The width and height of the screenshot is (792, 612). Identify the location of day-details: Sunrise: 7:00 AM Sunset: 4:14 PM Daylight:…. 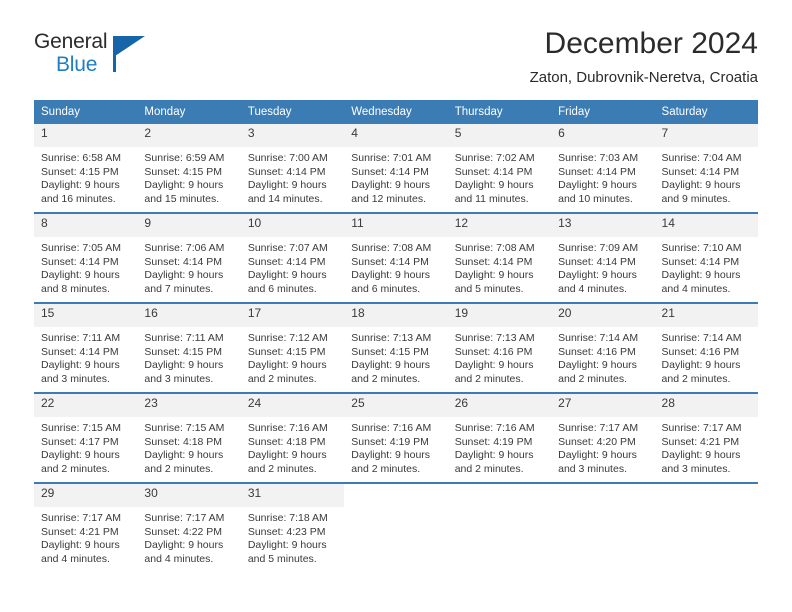
(292, 176).